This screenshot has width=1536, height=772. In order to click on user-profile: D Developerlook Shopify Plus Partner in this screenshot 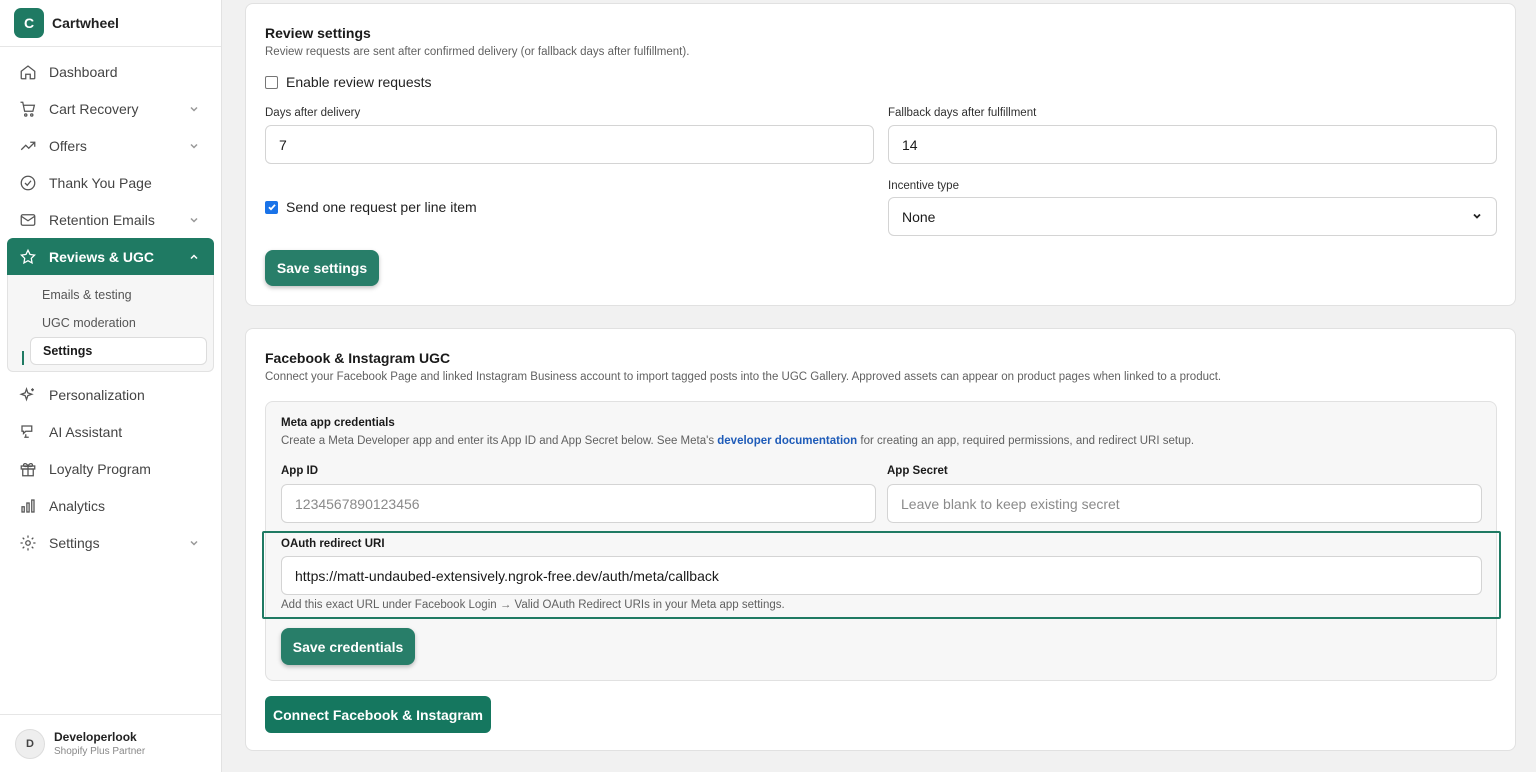, I will do `click(110, 743)`.